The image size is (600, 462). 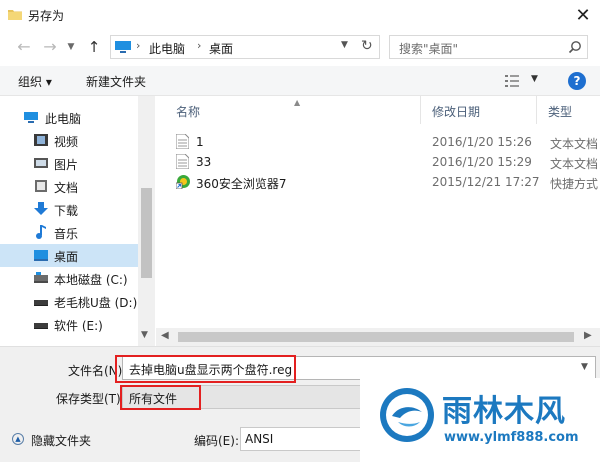 What do you see at coordinates (300, 81) in the screenshot?
I see `toolbar: 组织 ▾ 新建文件夹 ▼ ?` at bounding box center [300, 81].